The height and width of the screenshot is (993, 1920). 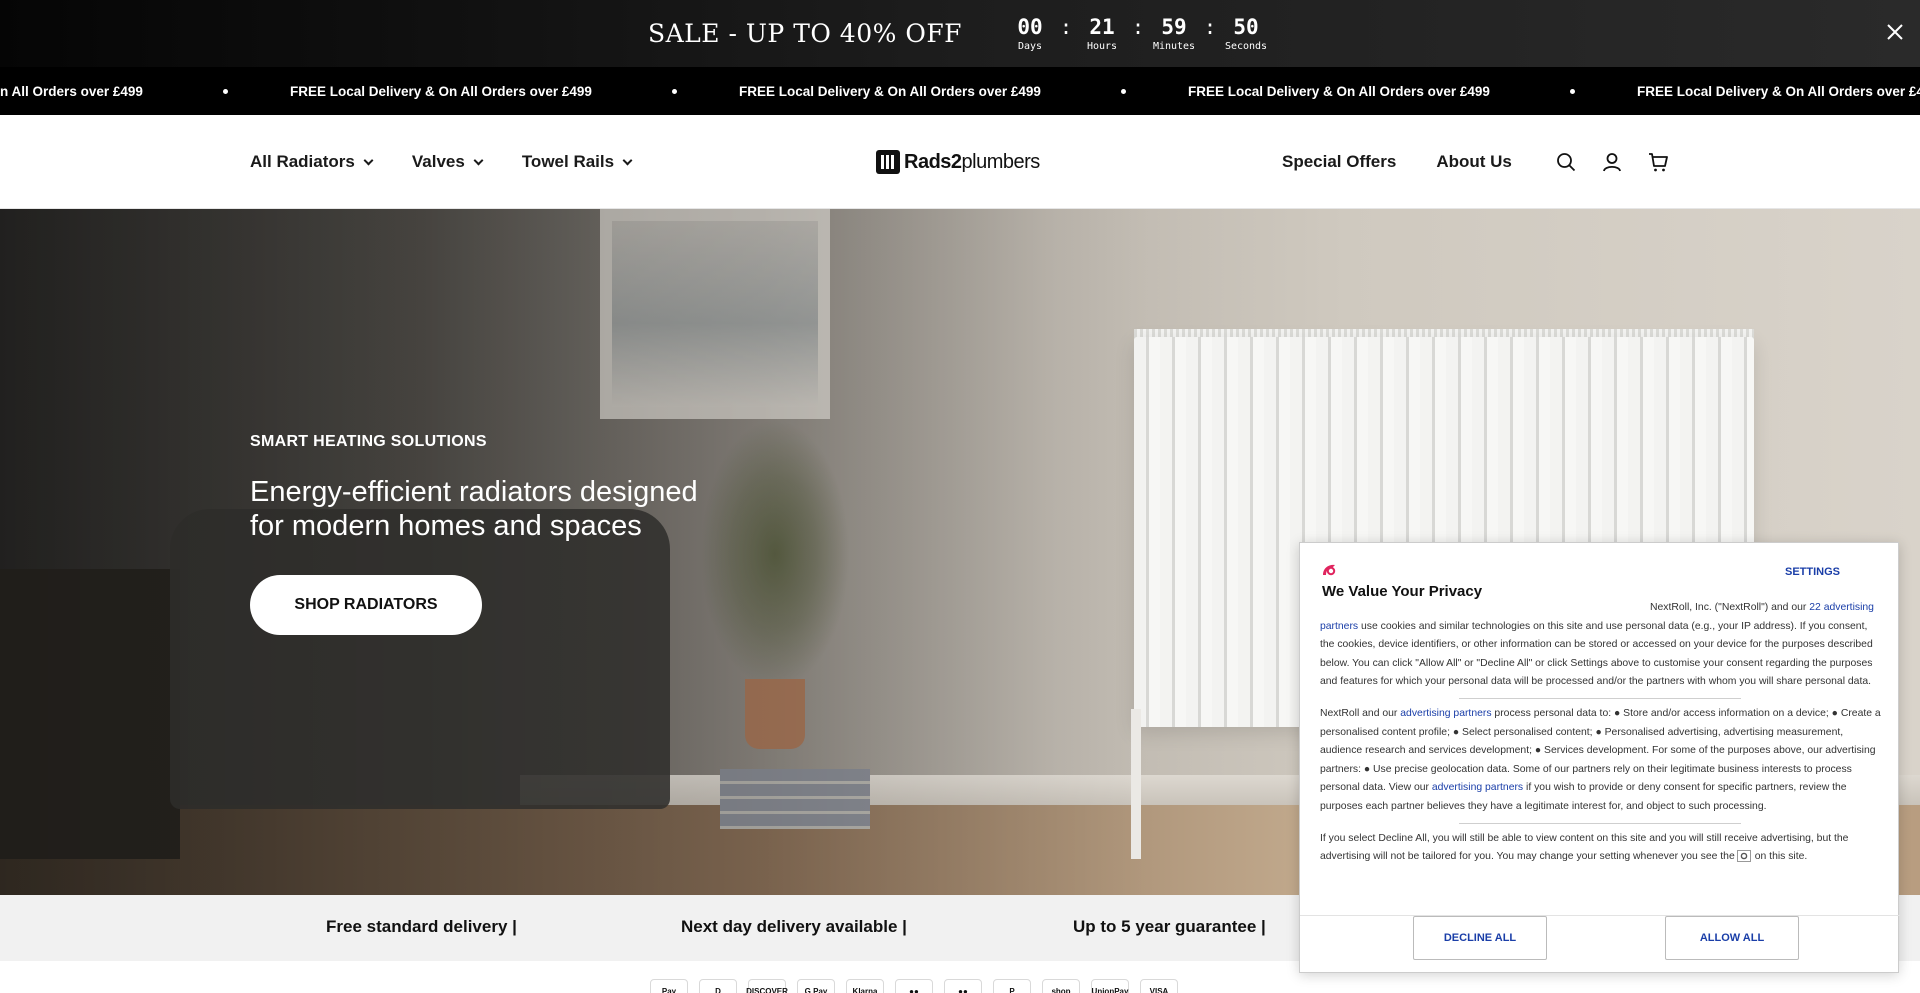 What do you see at coordinates (1360, 713) in the screenshot?
I see `privacy-text: NextRoll and our` at bounding box center [1360, 713].